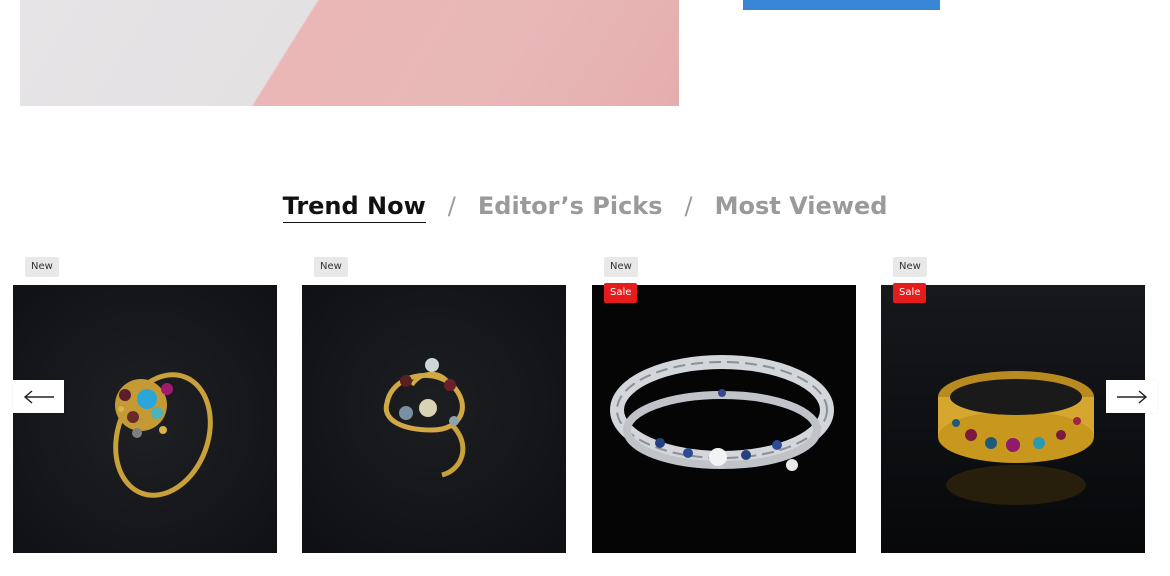  I want to click on arrow-right-icon, so click(1132, 396).